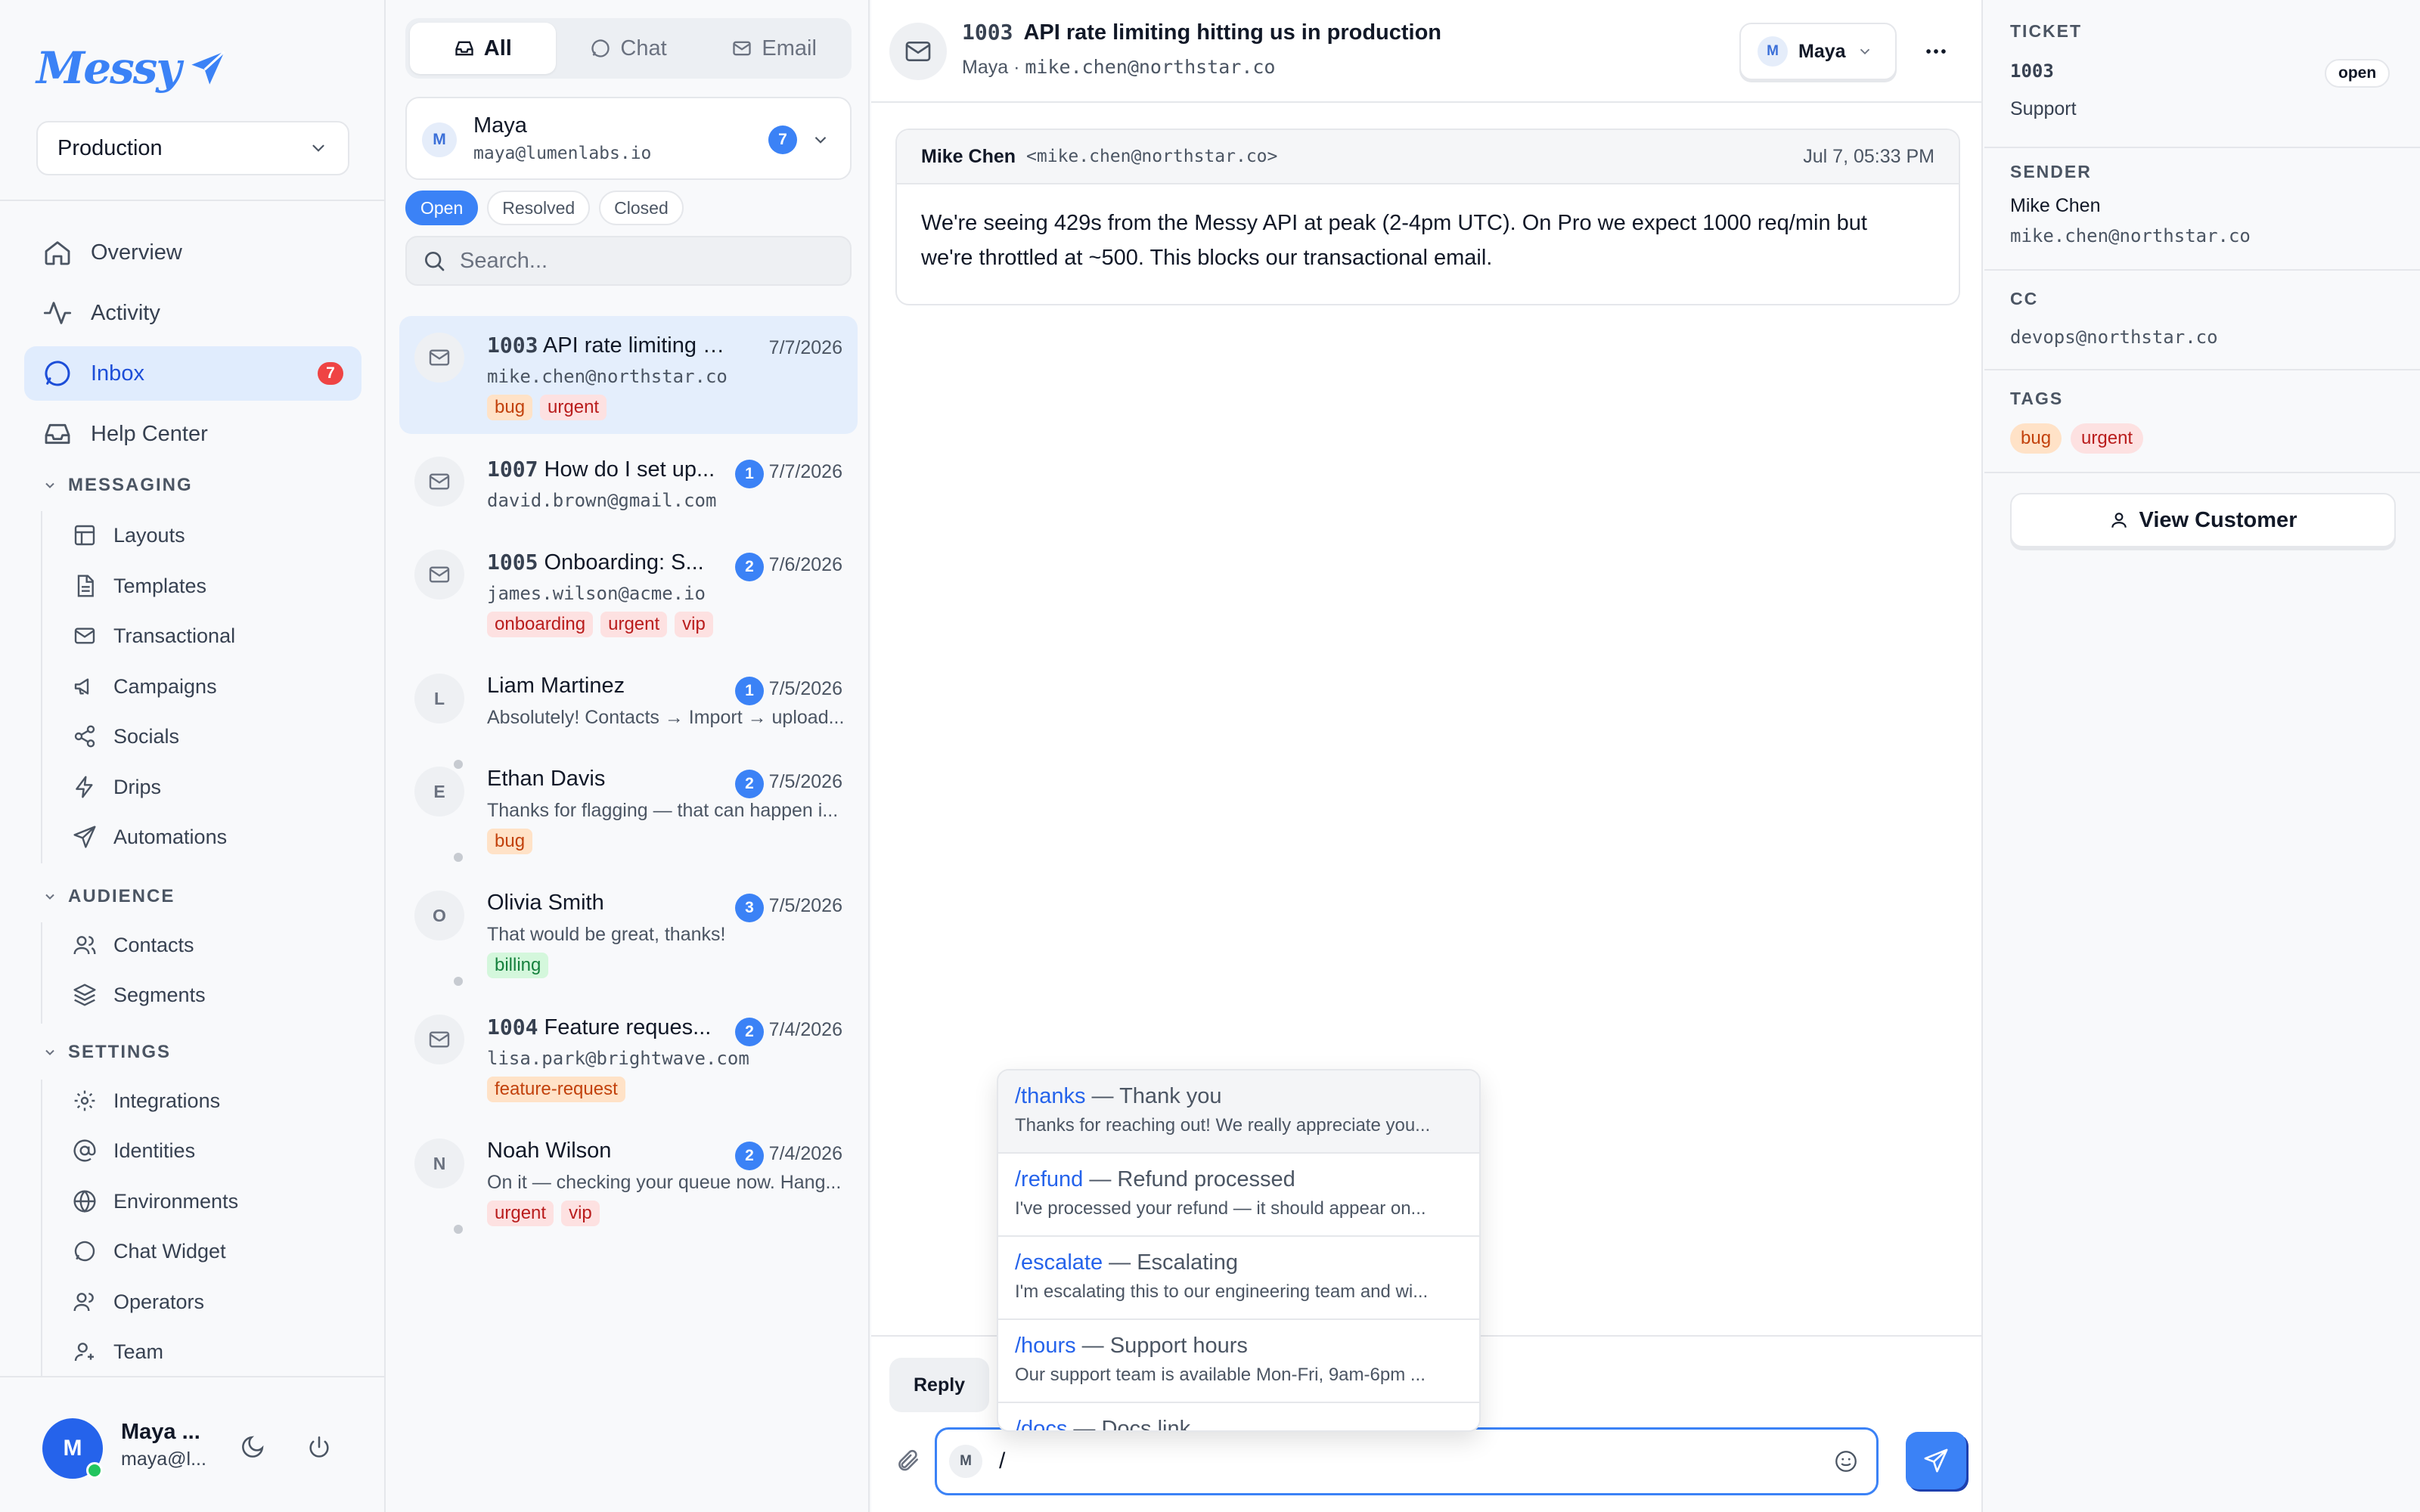 This screenshot has height=1512, width=2420. What do you see at coordinates (192, 253) in the screenshot?
I see `nav-overview: Overview` at bounding box center [192, 253].